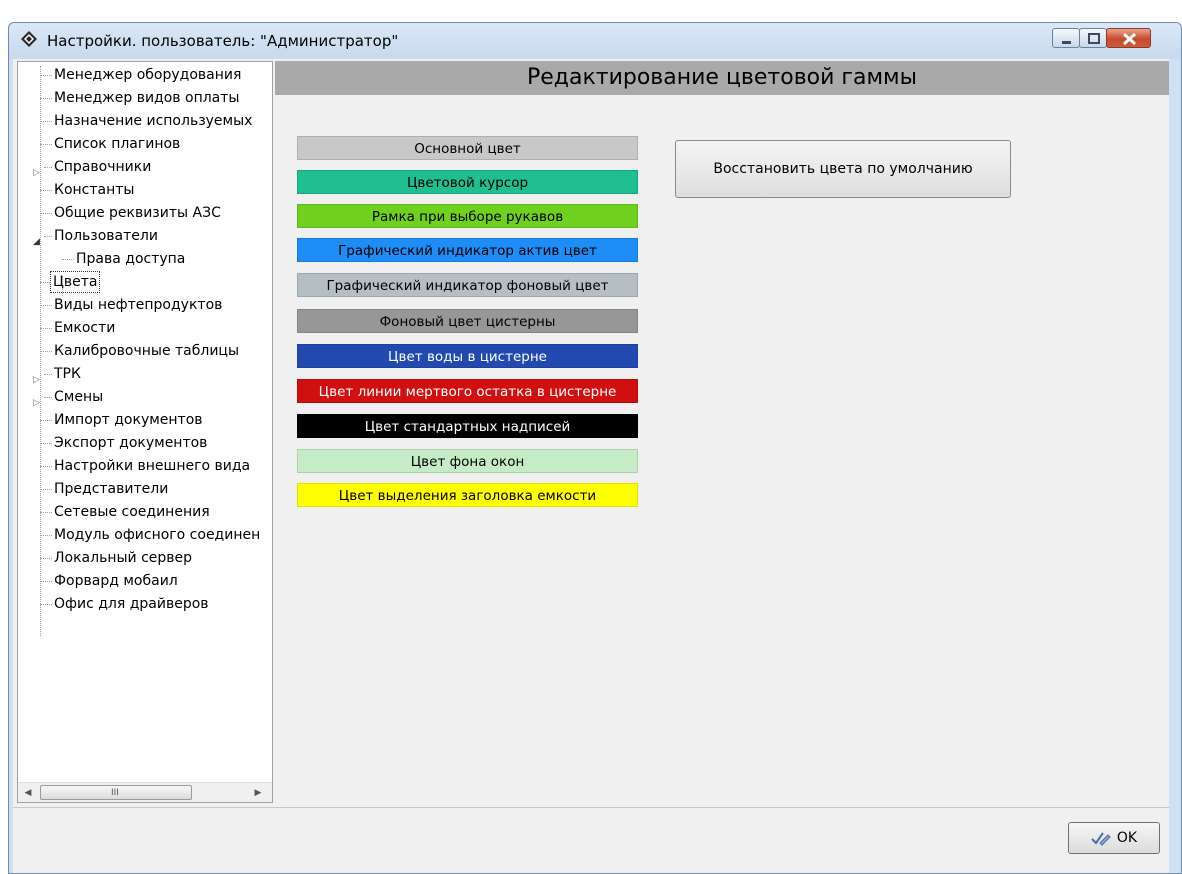  I want to click on tree-item: Форвард мобаил, so click(145, 581).